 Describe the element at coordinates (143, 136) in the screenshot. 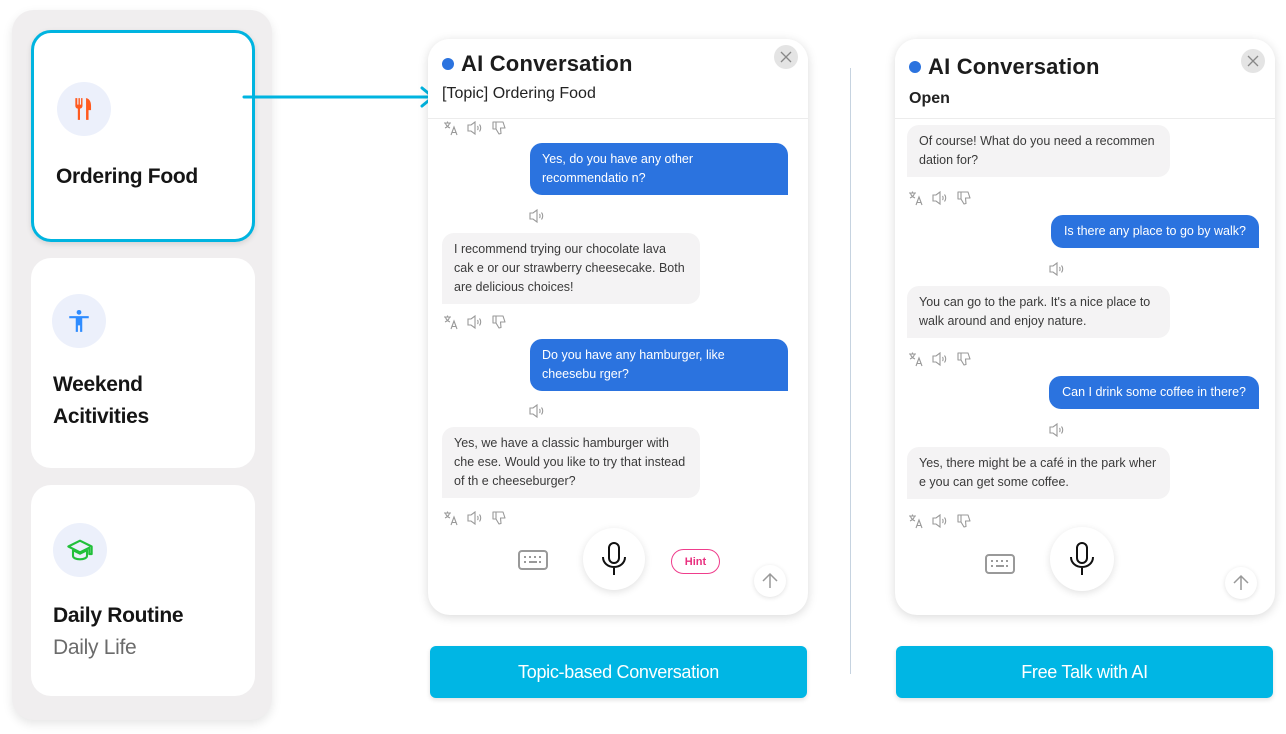

I see `topic-card-ordering-food: Ordering Food` at that location.